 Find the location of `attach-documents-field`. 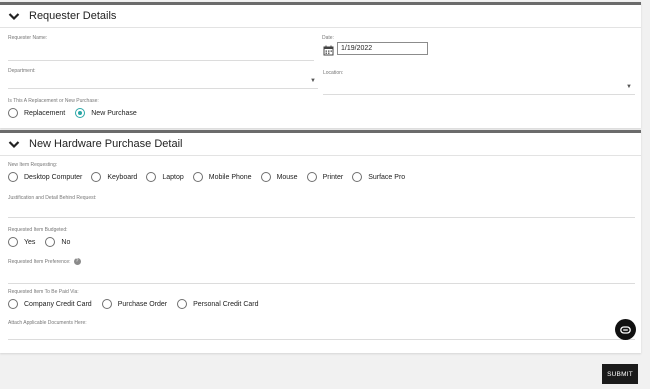

attach-documents-field is located at coordinates (321, 339).